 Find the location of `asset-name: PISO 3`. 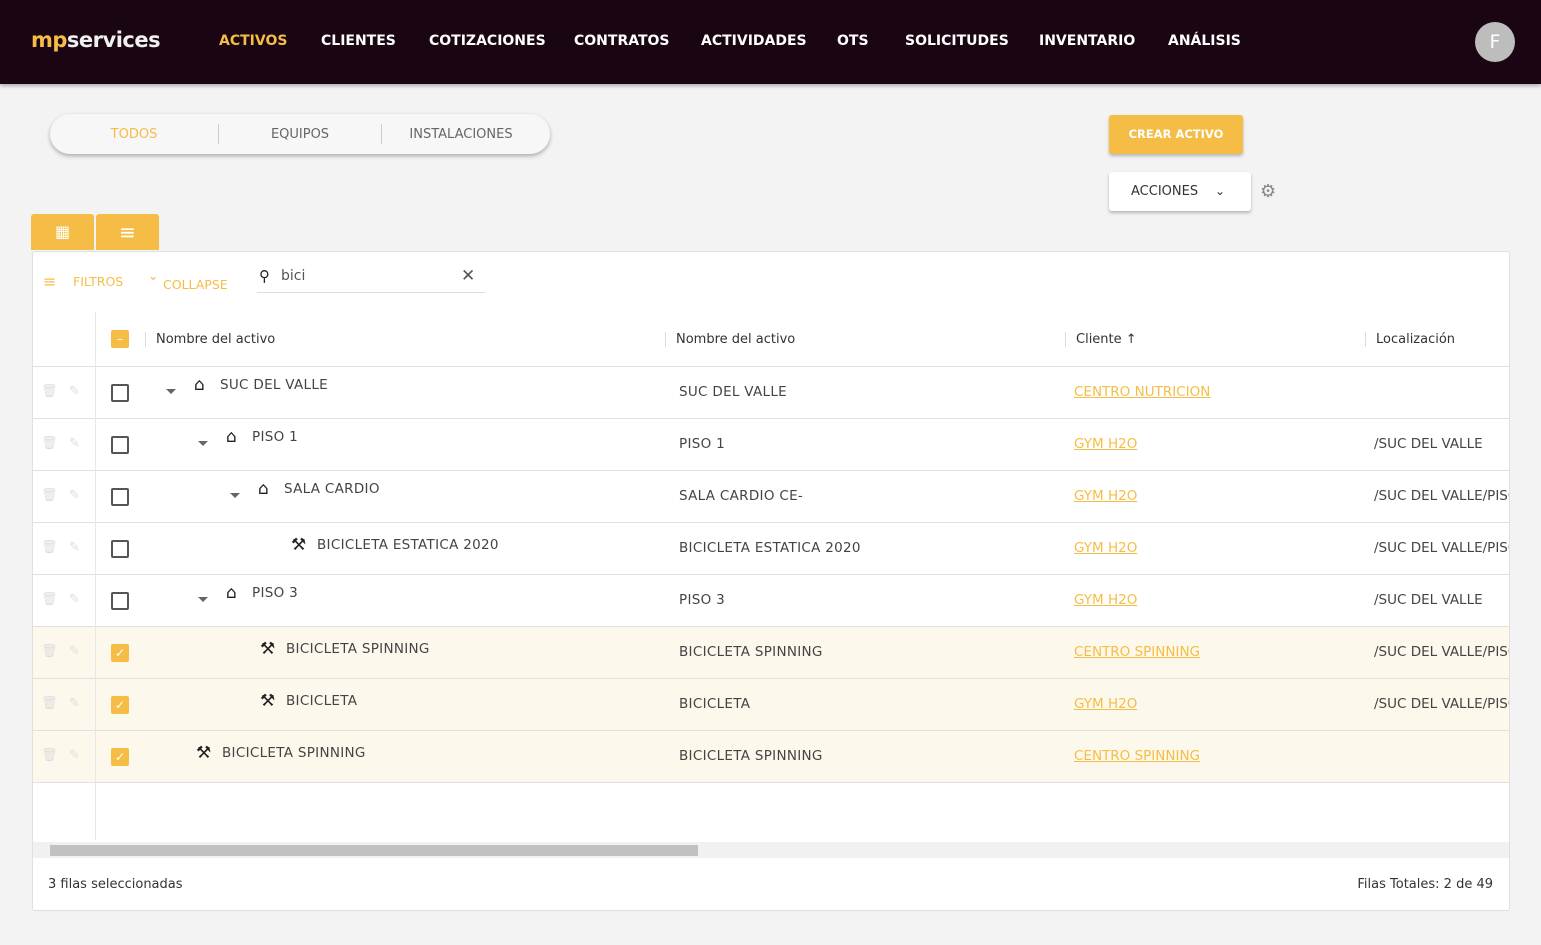

asset-name: PISO 3 is located at coordinates (275, 593).